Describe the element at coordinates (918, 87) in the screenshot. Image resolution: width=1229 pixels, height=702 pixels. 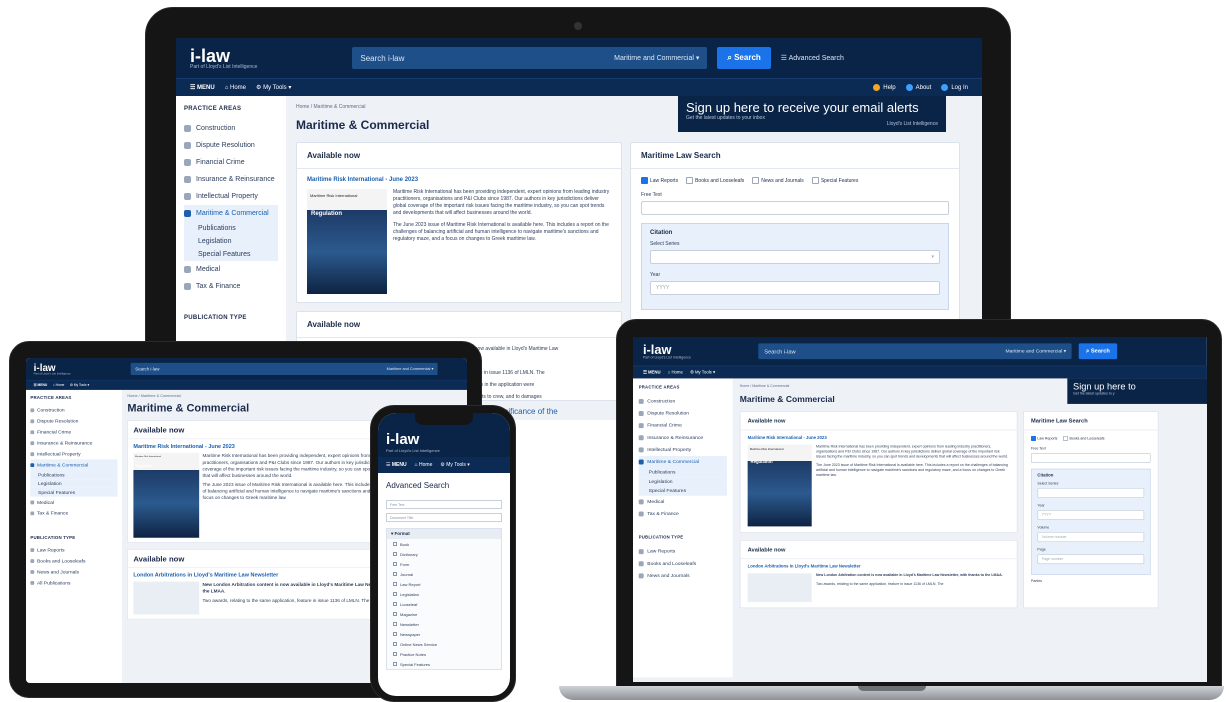
I see `about-link: About` at that location.